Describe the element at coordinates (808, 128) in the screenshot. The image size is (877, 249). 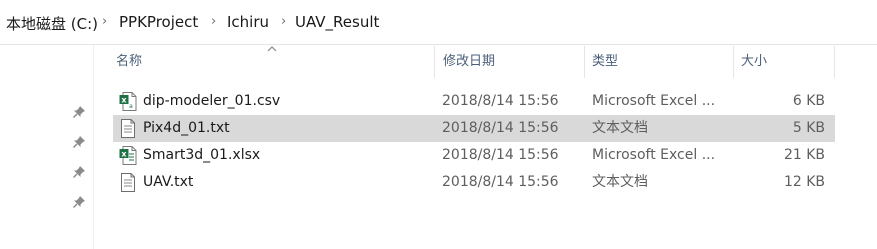
I see `file-size: 5 KB` at that location.